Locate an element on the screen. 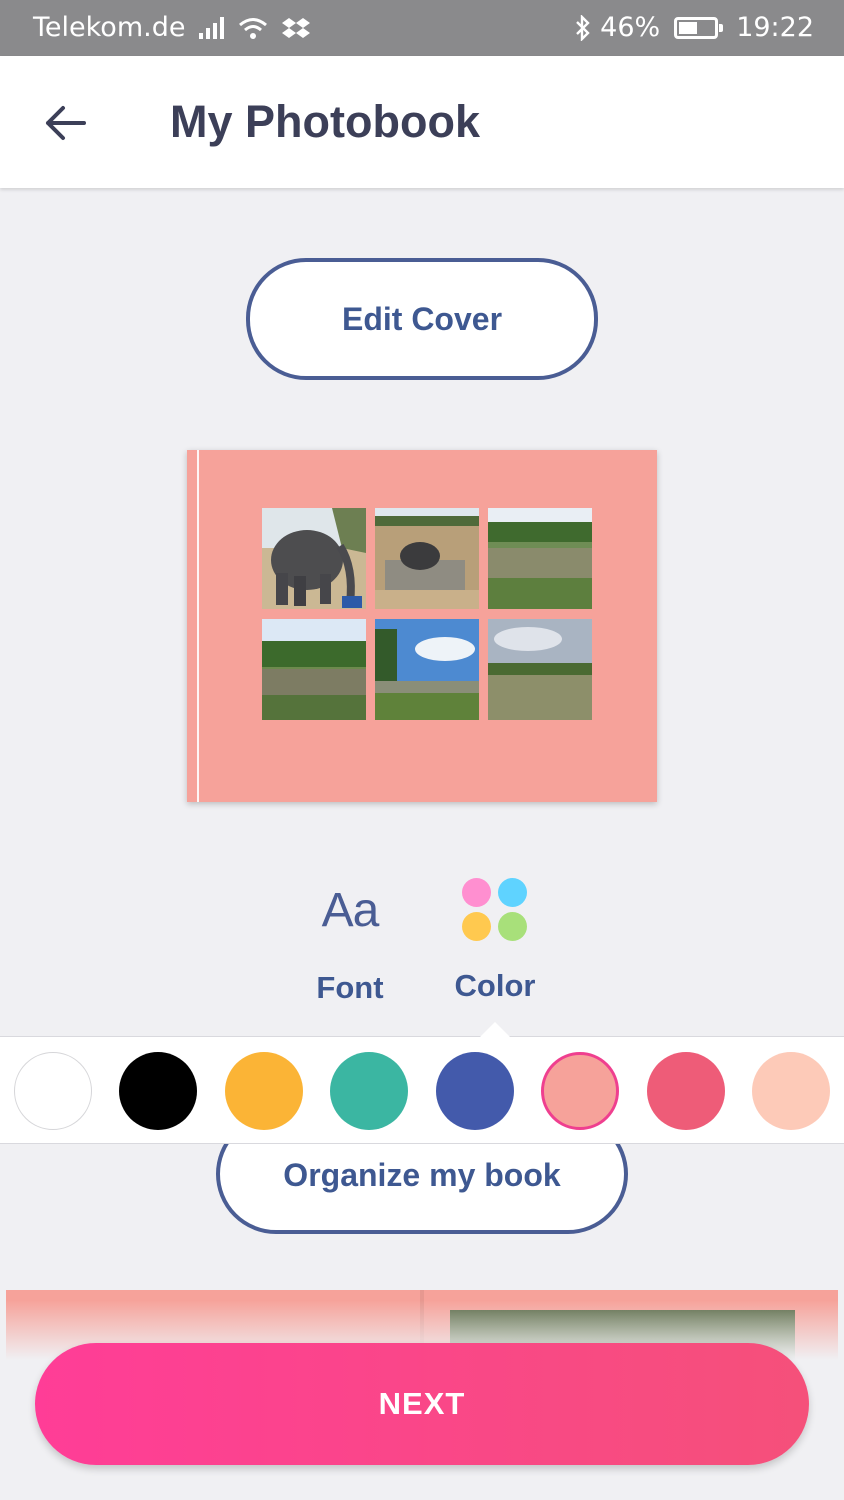 The width and height of the screenshot is (844, 1500). font-icon: Aa is located at coordinates (350, 910).